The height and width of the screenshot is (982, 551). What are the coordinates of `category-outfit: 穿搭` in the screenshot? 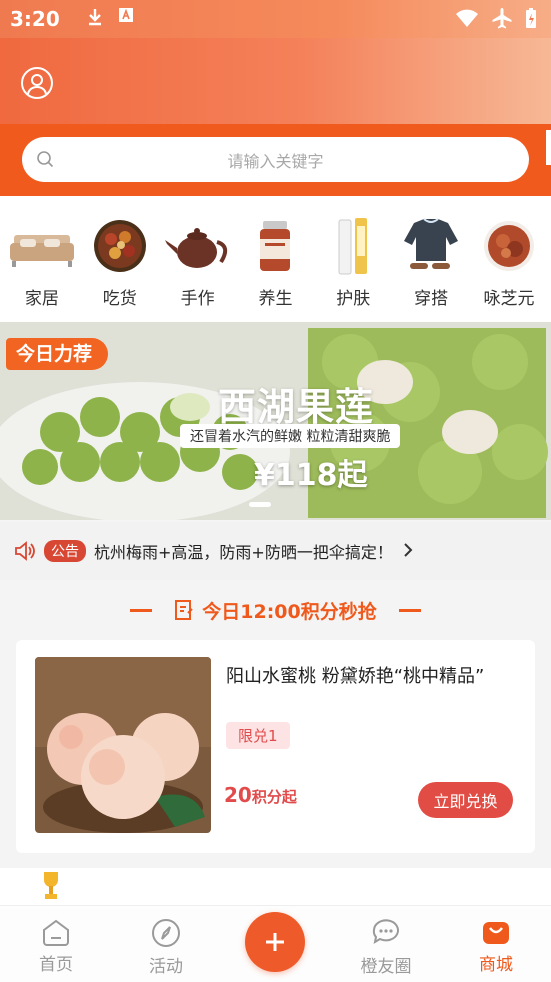 It's located at (431, 259).